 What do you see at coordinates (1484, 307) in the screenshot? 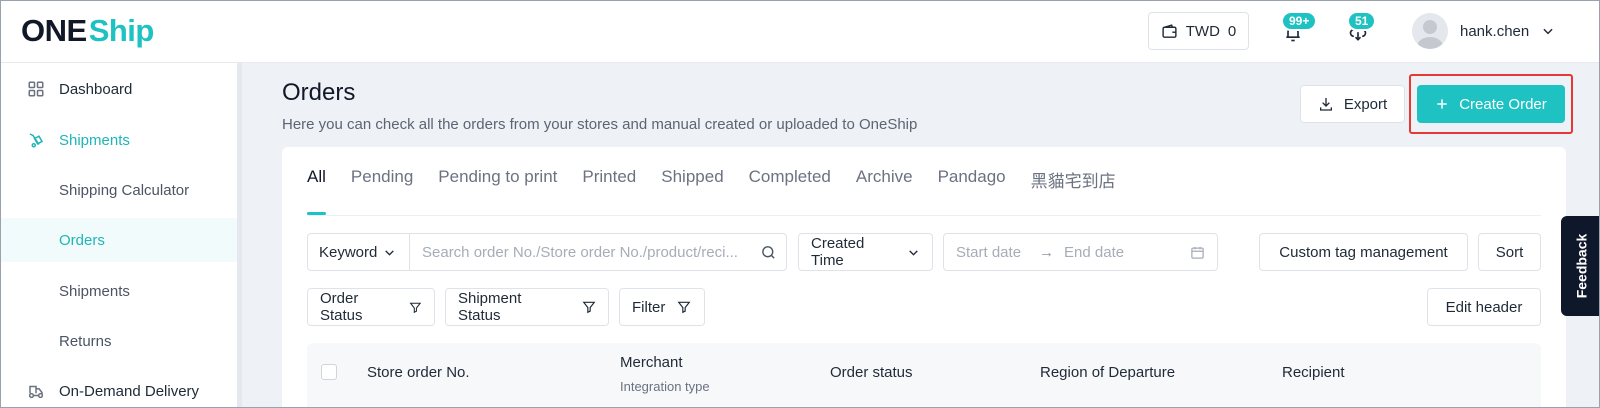
I see `edit-header-button: Edit header` at bounding box center [1484, 307].